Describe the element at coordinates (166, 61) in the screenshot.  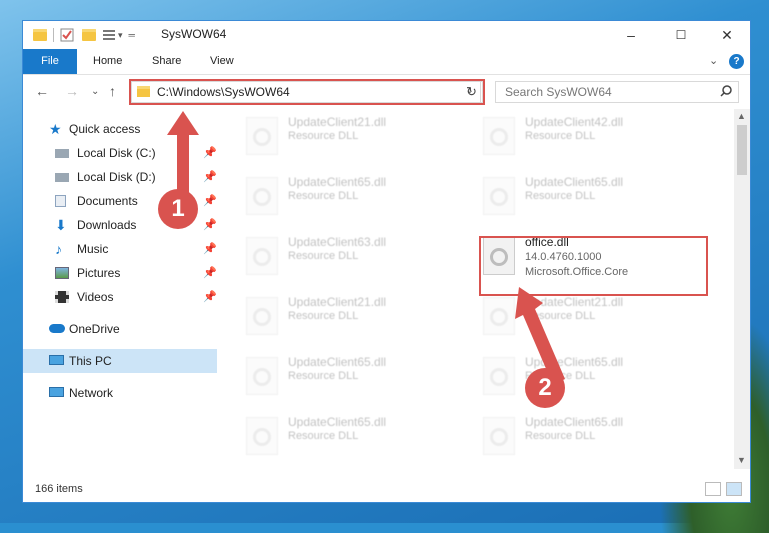
I see `tab-share: Share` at that location.